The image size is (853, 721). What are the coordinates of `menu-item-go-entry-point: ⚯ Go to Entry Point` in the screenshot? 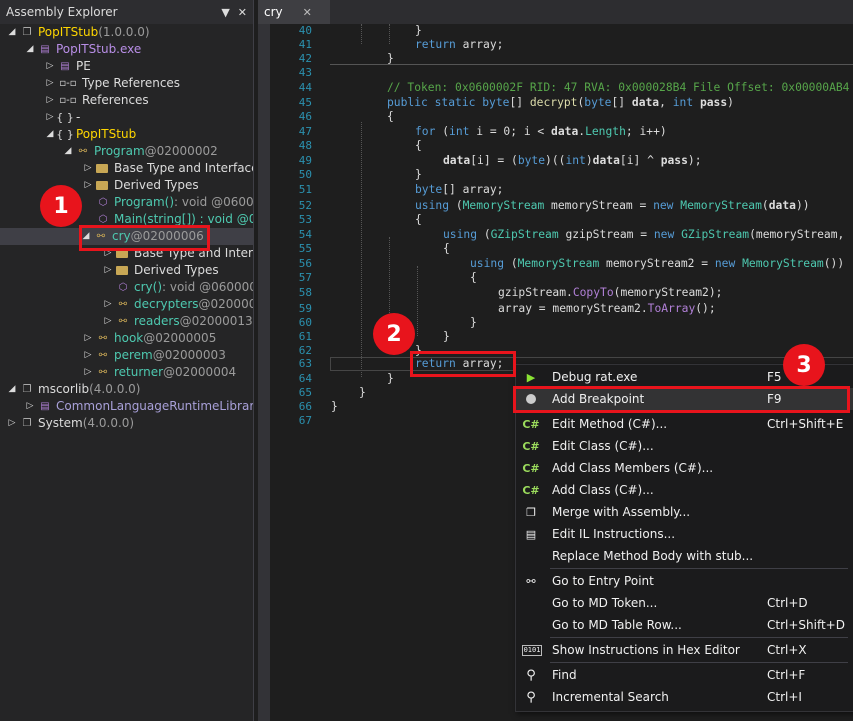 It's located at (684, 581).